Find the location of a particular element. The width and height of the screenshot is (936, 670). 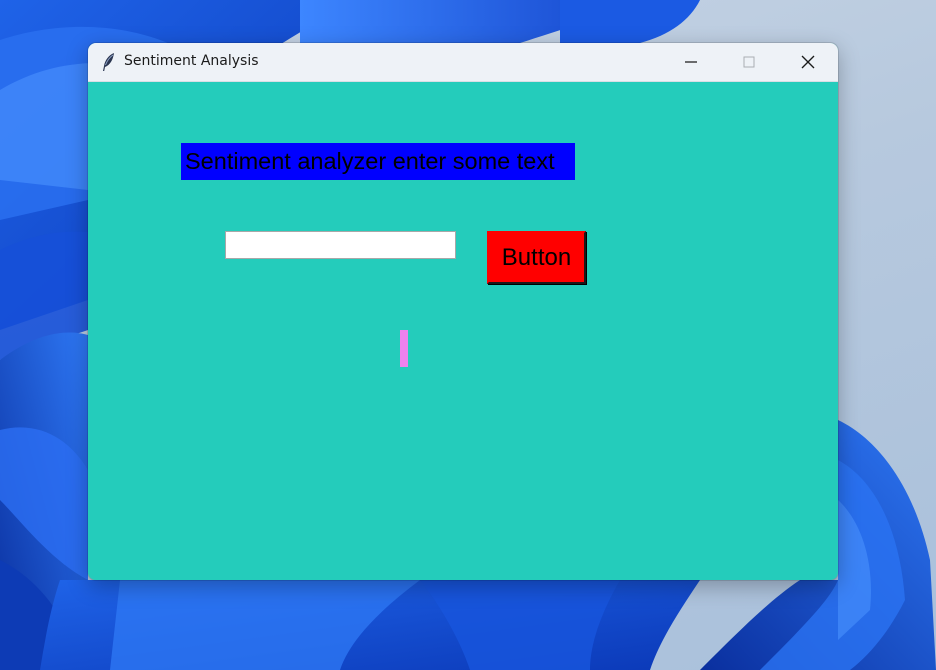

analyze-button: Button is located at coordinates (536, 257).